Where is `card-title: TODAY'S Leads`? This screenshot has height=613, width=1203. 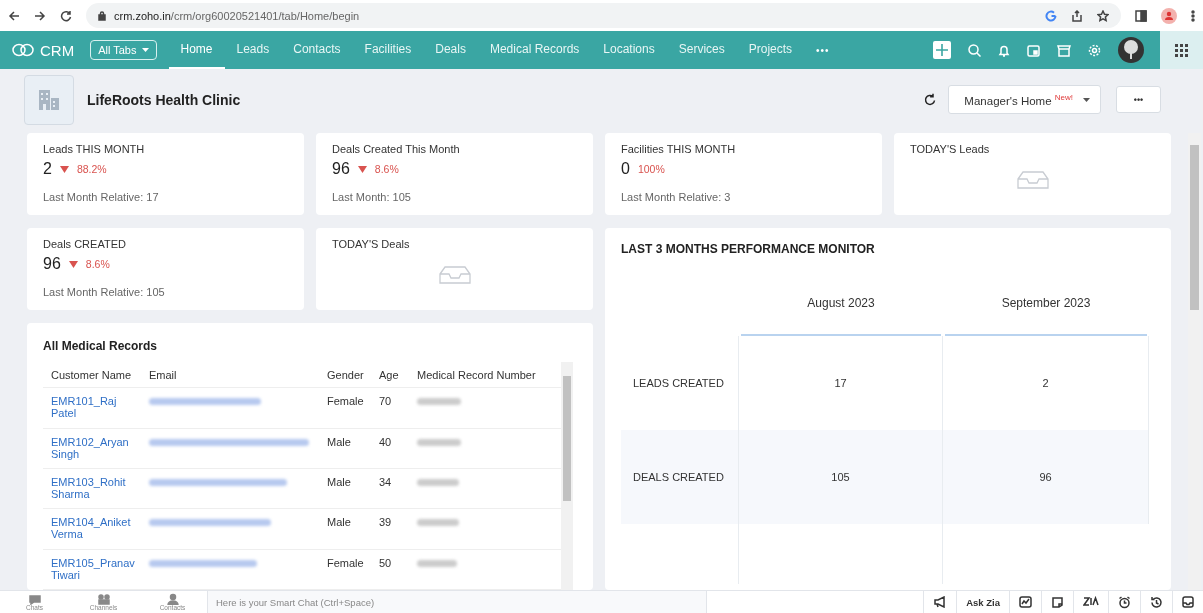
card-title: TODAY'S Leads is located at coordinates (950, 149).